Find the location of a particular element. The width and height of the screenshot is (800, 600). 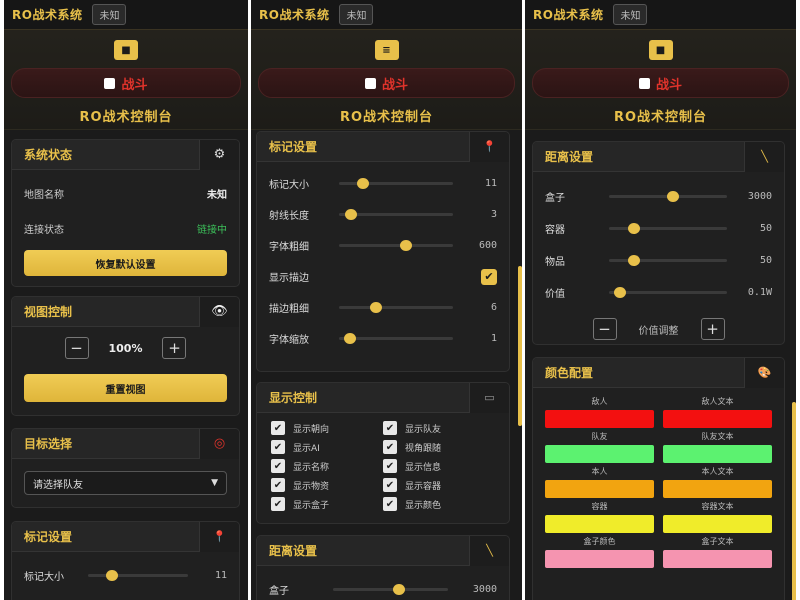

marker-row: 显示描边 ✔ is located at coordinates (383, 276).